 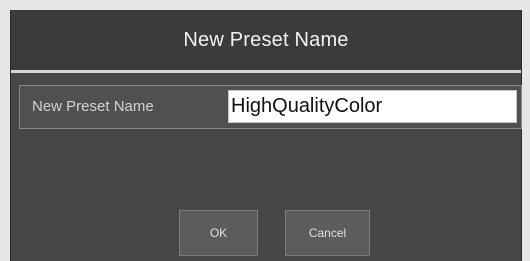 What do you see at coordinates (93, 106) in the screenshot?
I see `preset-name-label: New Preset Name` at bounding box center [93, 106].